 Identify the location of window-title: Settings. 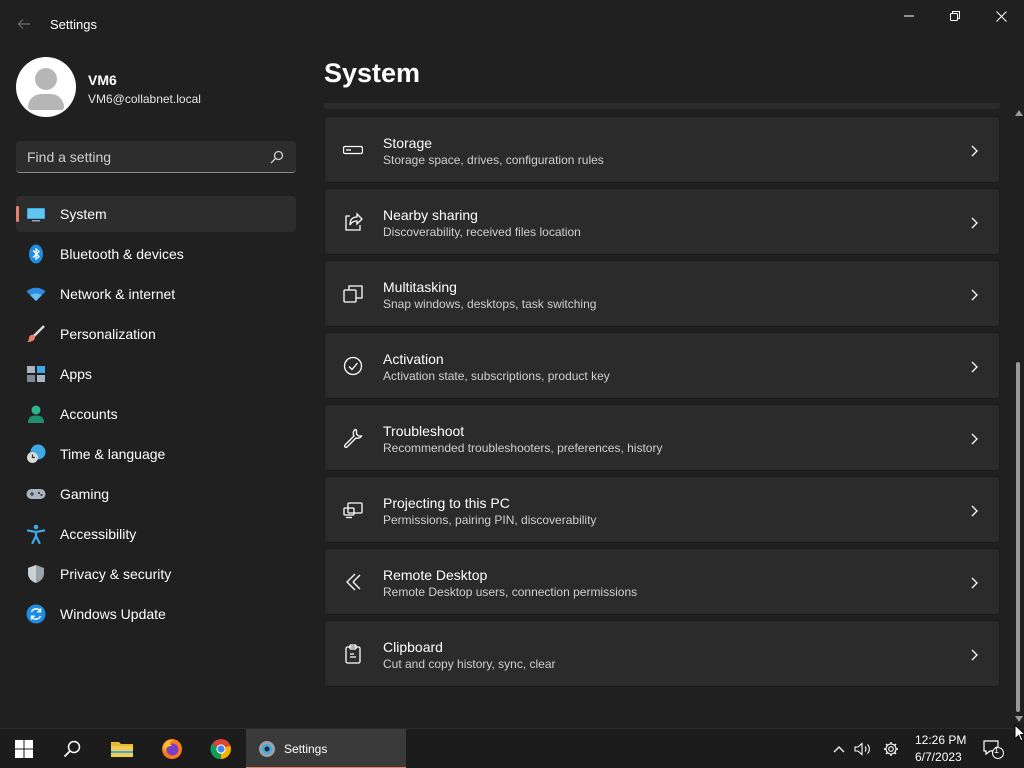
(73, 24).